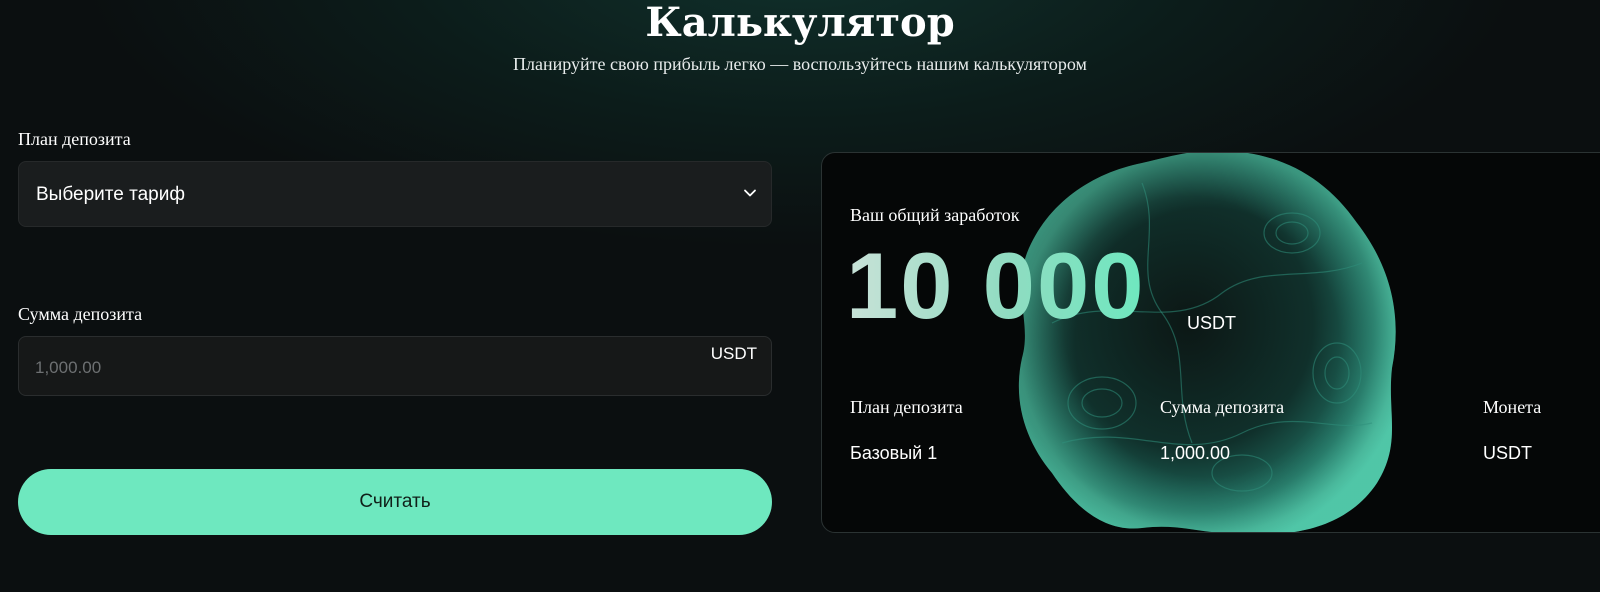  I want to click on plan-label: План депозита, so click(74, 139).